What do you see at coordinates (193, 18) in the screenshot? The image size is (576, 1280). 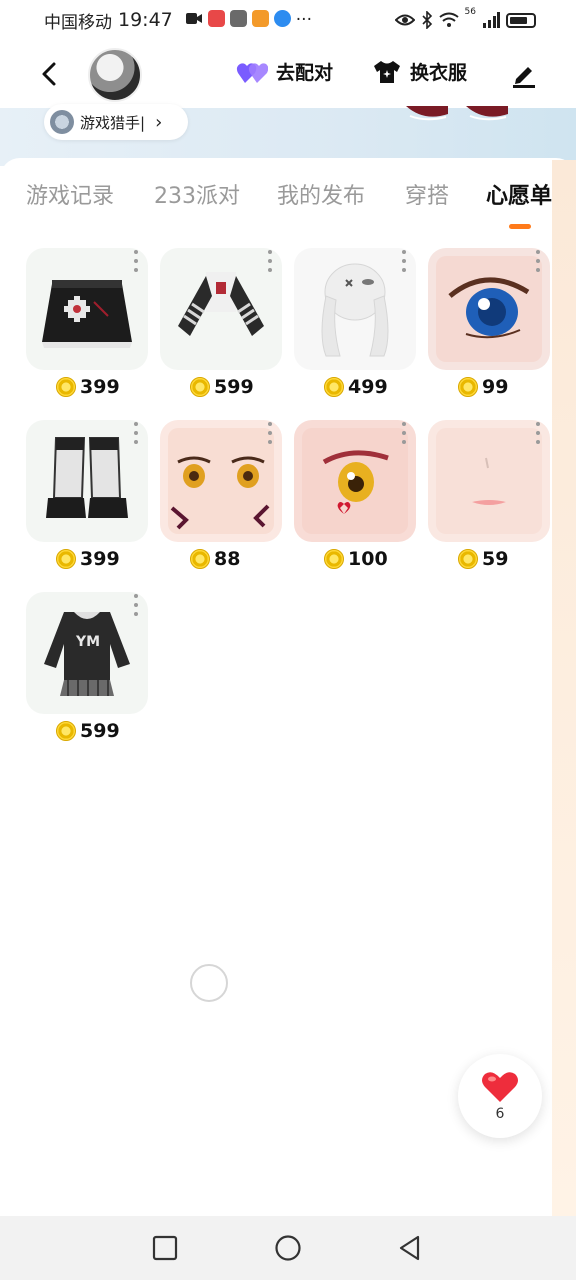 I see `video-call-icon` at bounding box center [193, 18].